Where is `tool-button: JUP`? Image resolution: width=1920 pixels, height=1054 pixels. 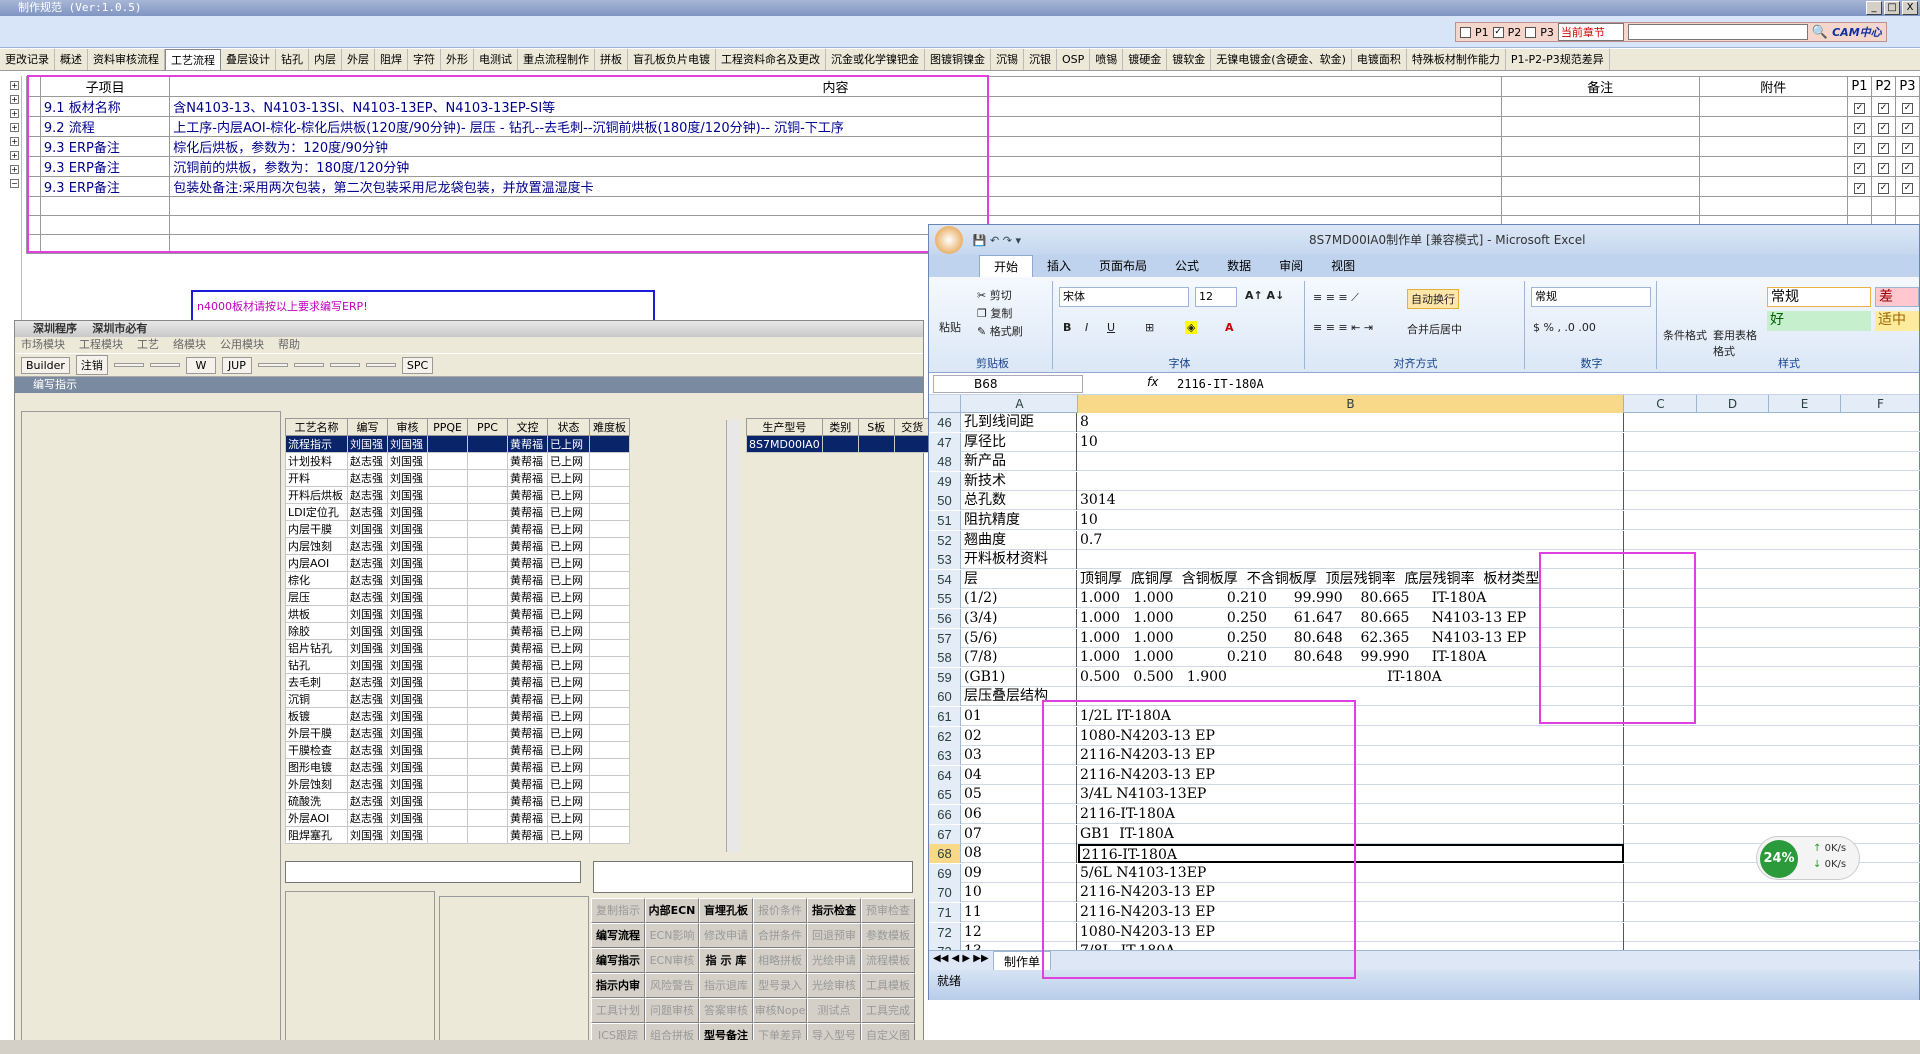 tool-button: JUP is located at coordinates (236, 365).